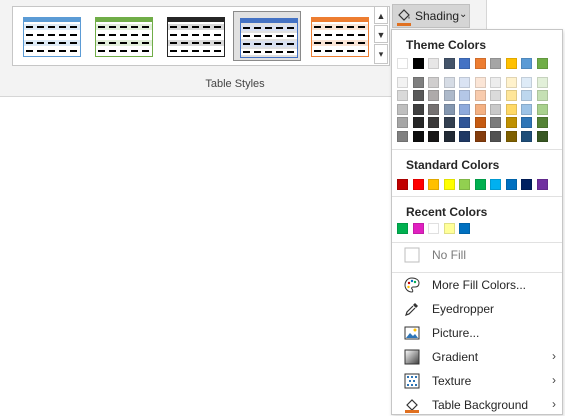  Describe the element at coordinates (412, 357) in the screenshot. I see `gradient-icon` at that location.